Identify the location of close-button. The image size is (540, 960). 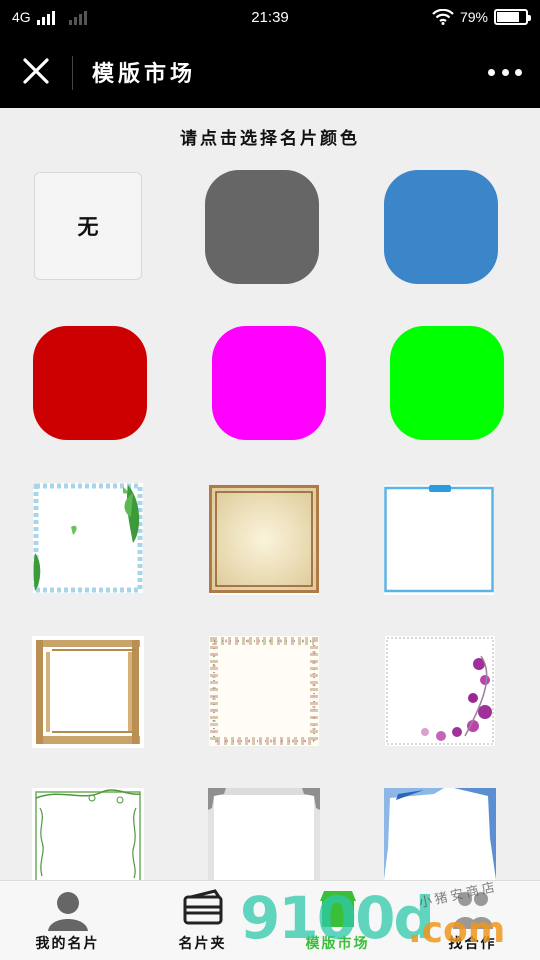
(36, 72).